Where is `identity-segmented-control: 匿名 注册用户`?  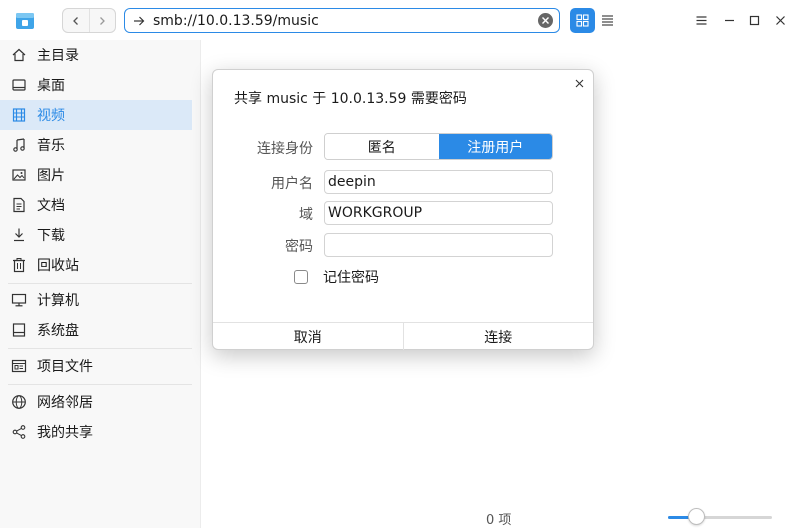
identity-segmented-control: 匿名 注册用户 is located at coordinates (438, 146).